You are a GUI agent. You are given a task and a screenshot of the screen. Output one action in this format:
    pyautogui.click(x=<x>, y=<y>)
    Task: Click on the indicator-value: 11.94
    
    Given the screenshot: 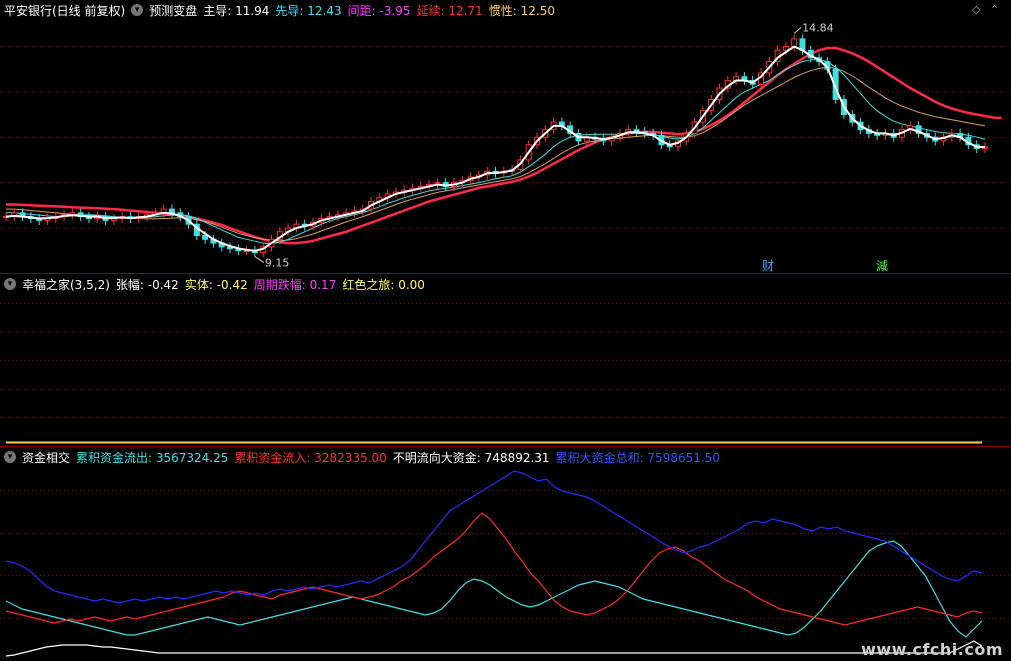 What is the action you would take?
    pyautogui.click(x=250, y=10)
    